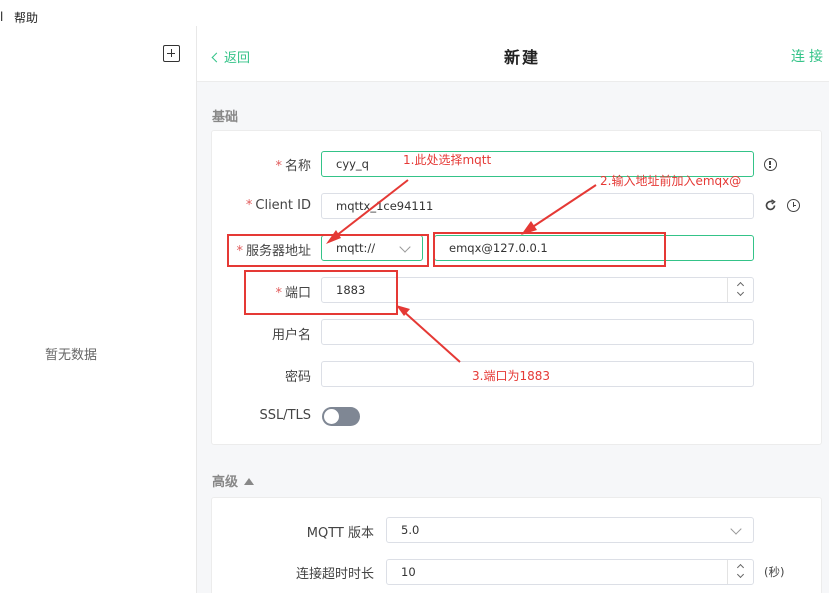  I want to click on annotation-arrows, so click(461, 271).